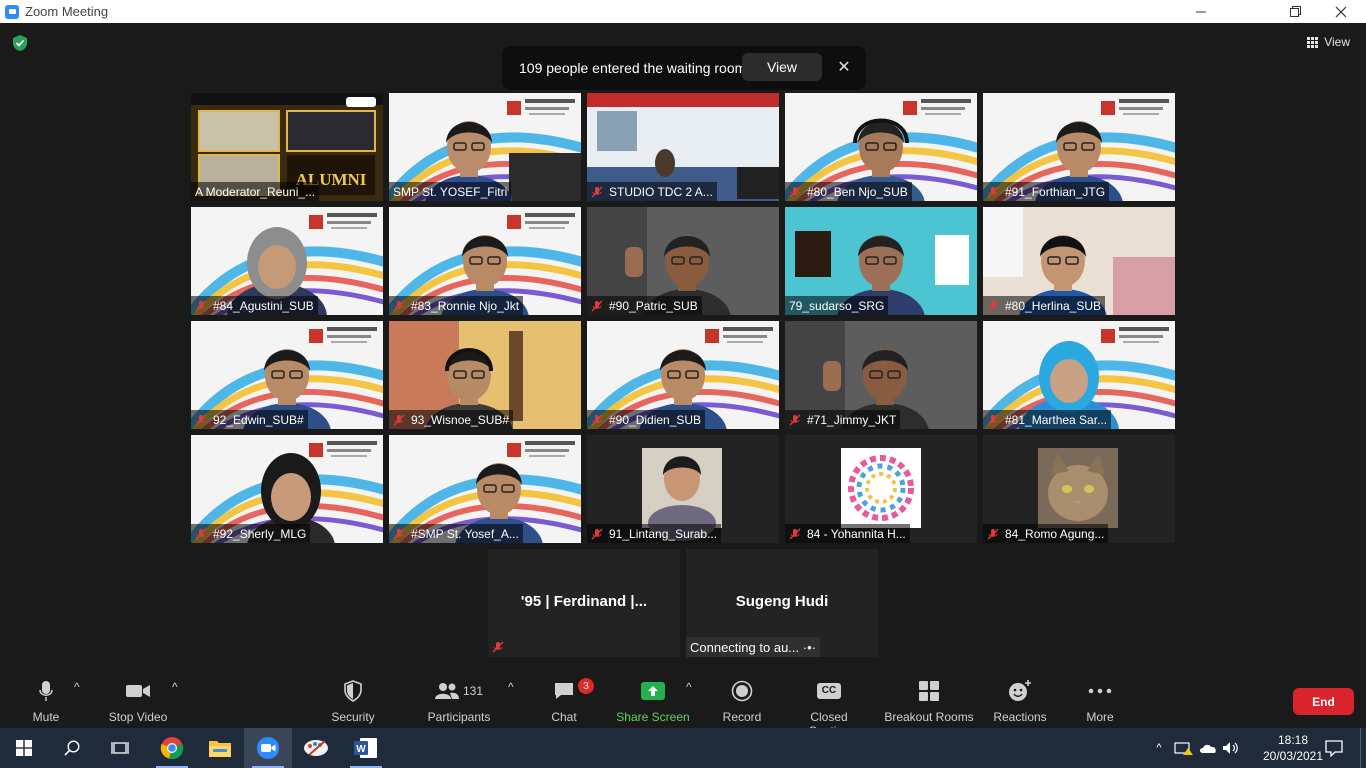 The height and width of the screenshot is (768, 1366). What do you see at coordinates (450, 191) in the screenshot?
I see `participant-nameplate: SMP St. YOSEF_Fitri` at bounding box center [450, 191].